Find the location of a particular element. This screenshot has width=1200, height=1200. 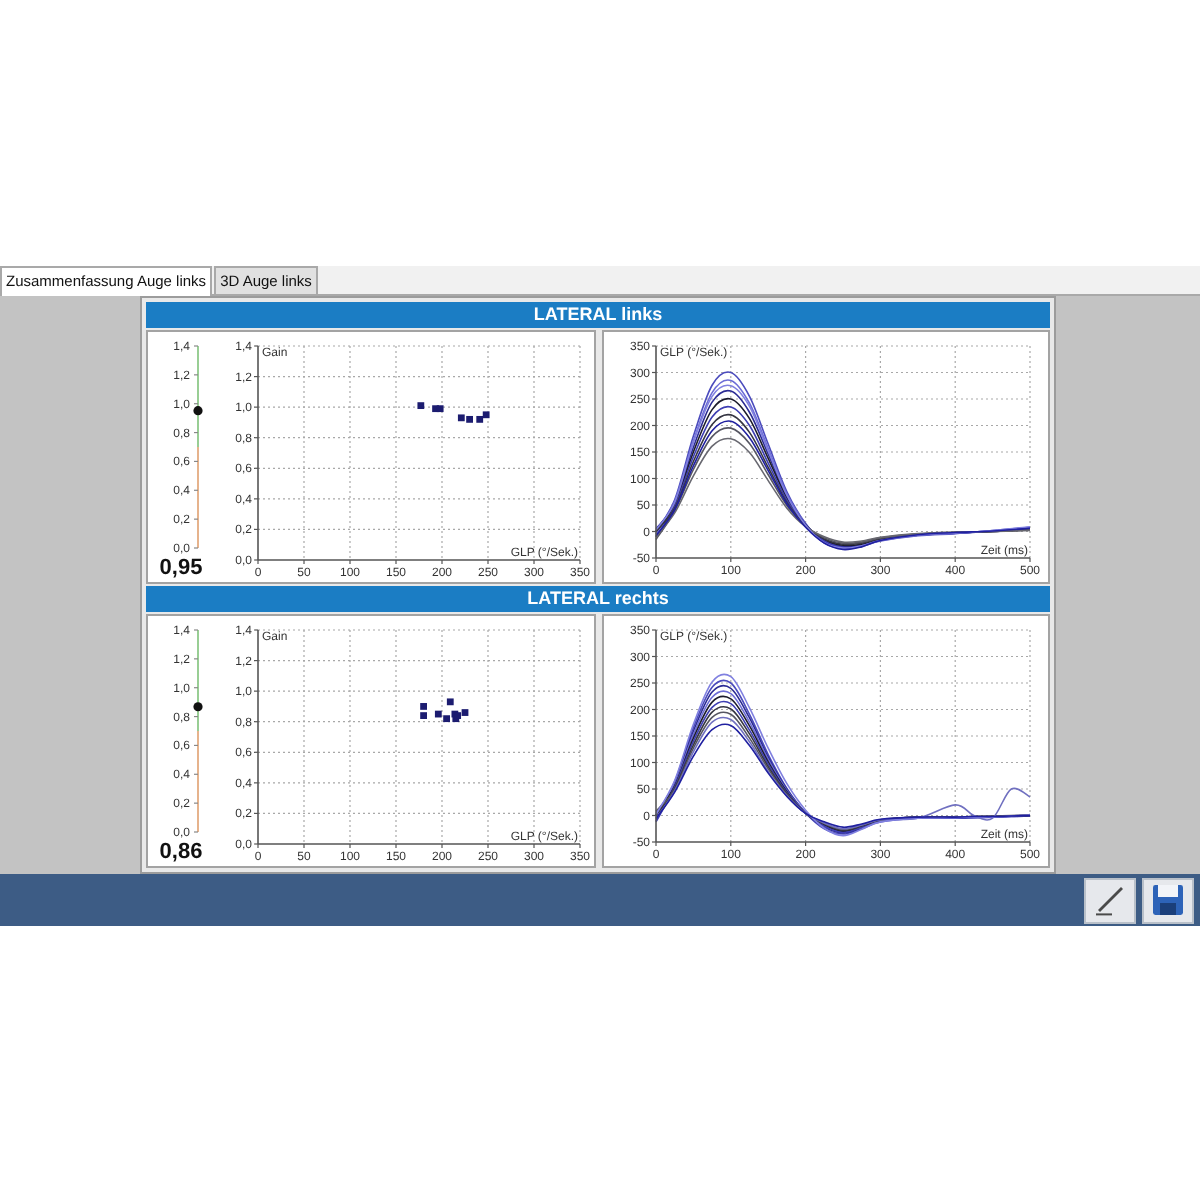

gauge-reading: 0,95 is located at coordinates (181, 568).